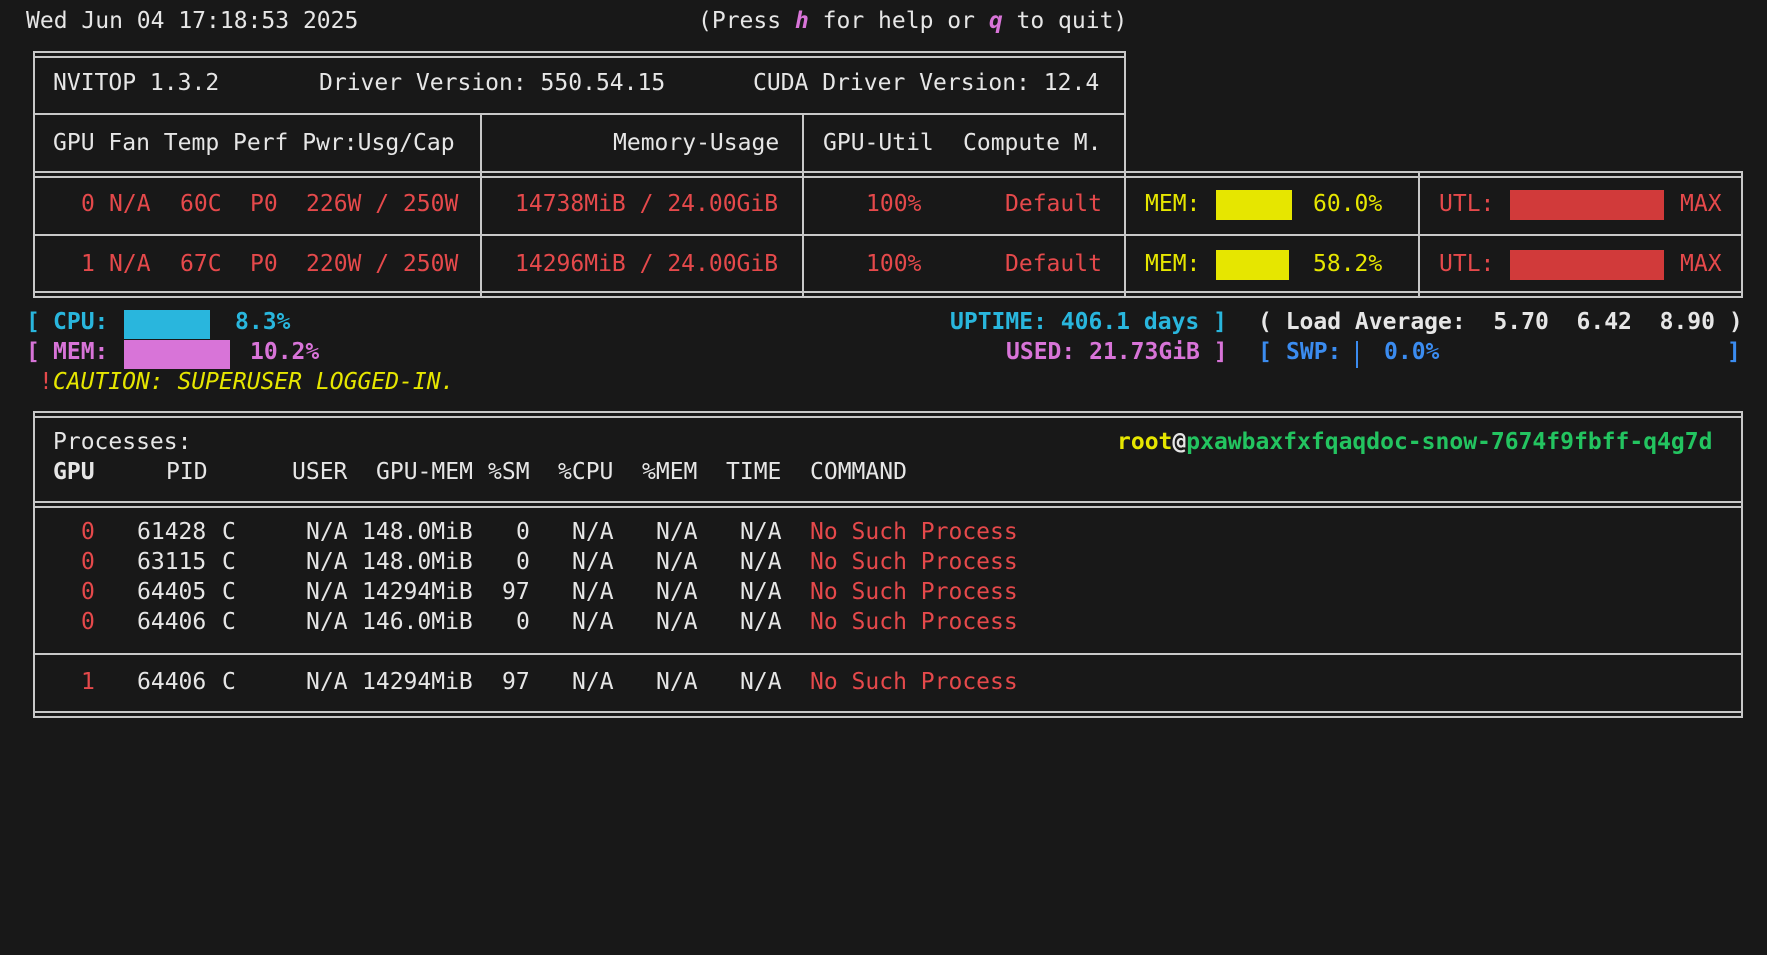  I want to click on load-label: ( Load Average:, so click(1362, 322).